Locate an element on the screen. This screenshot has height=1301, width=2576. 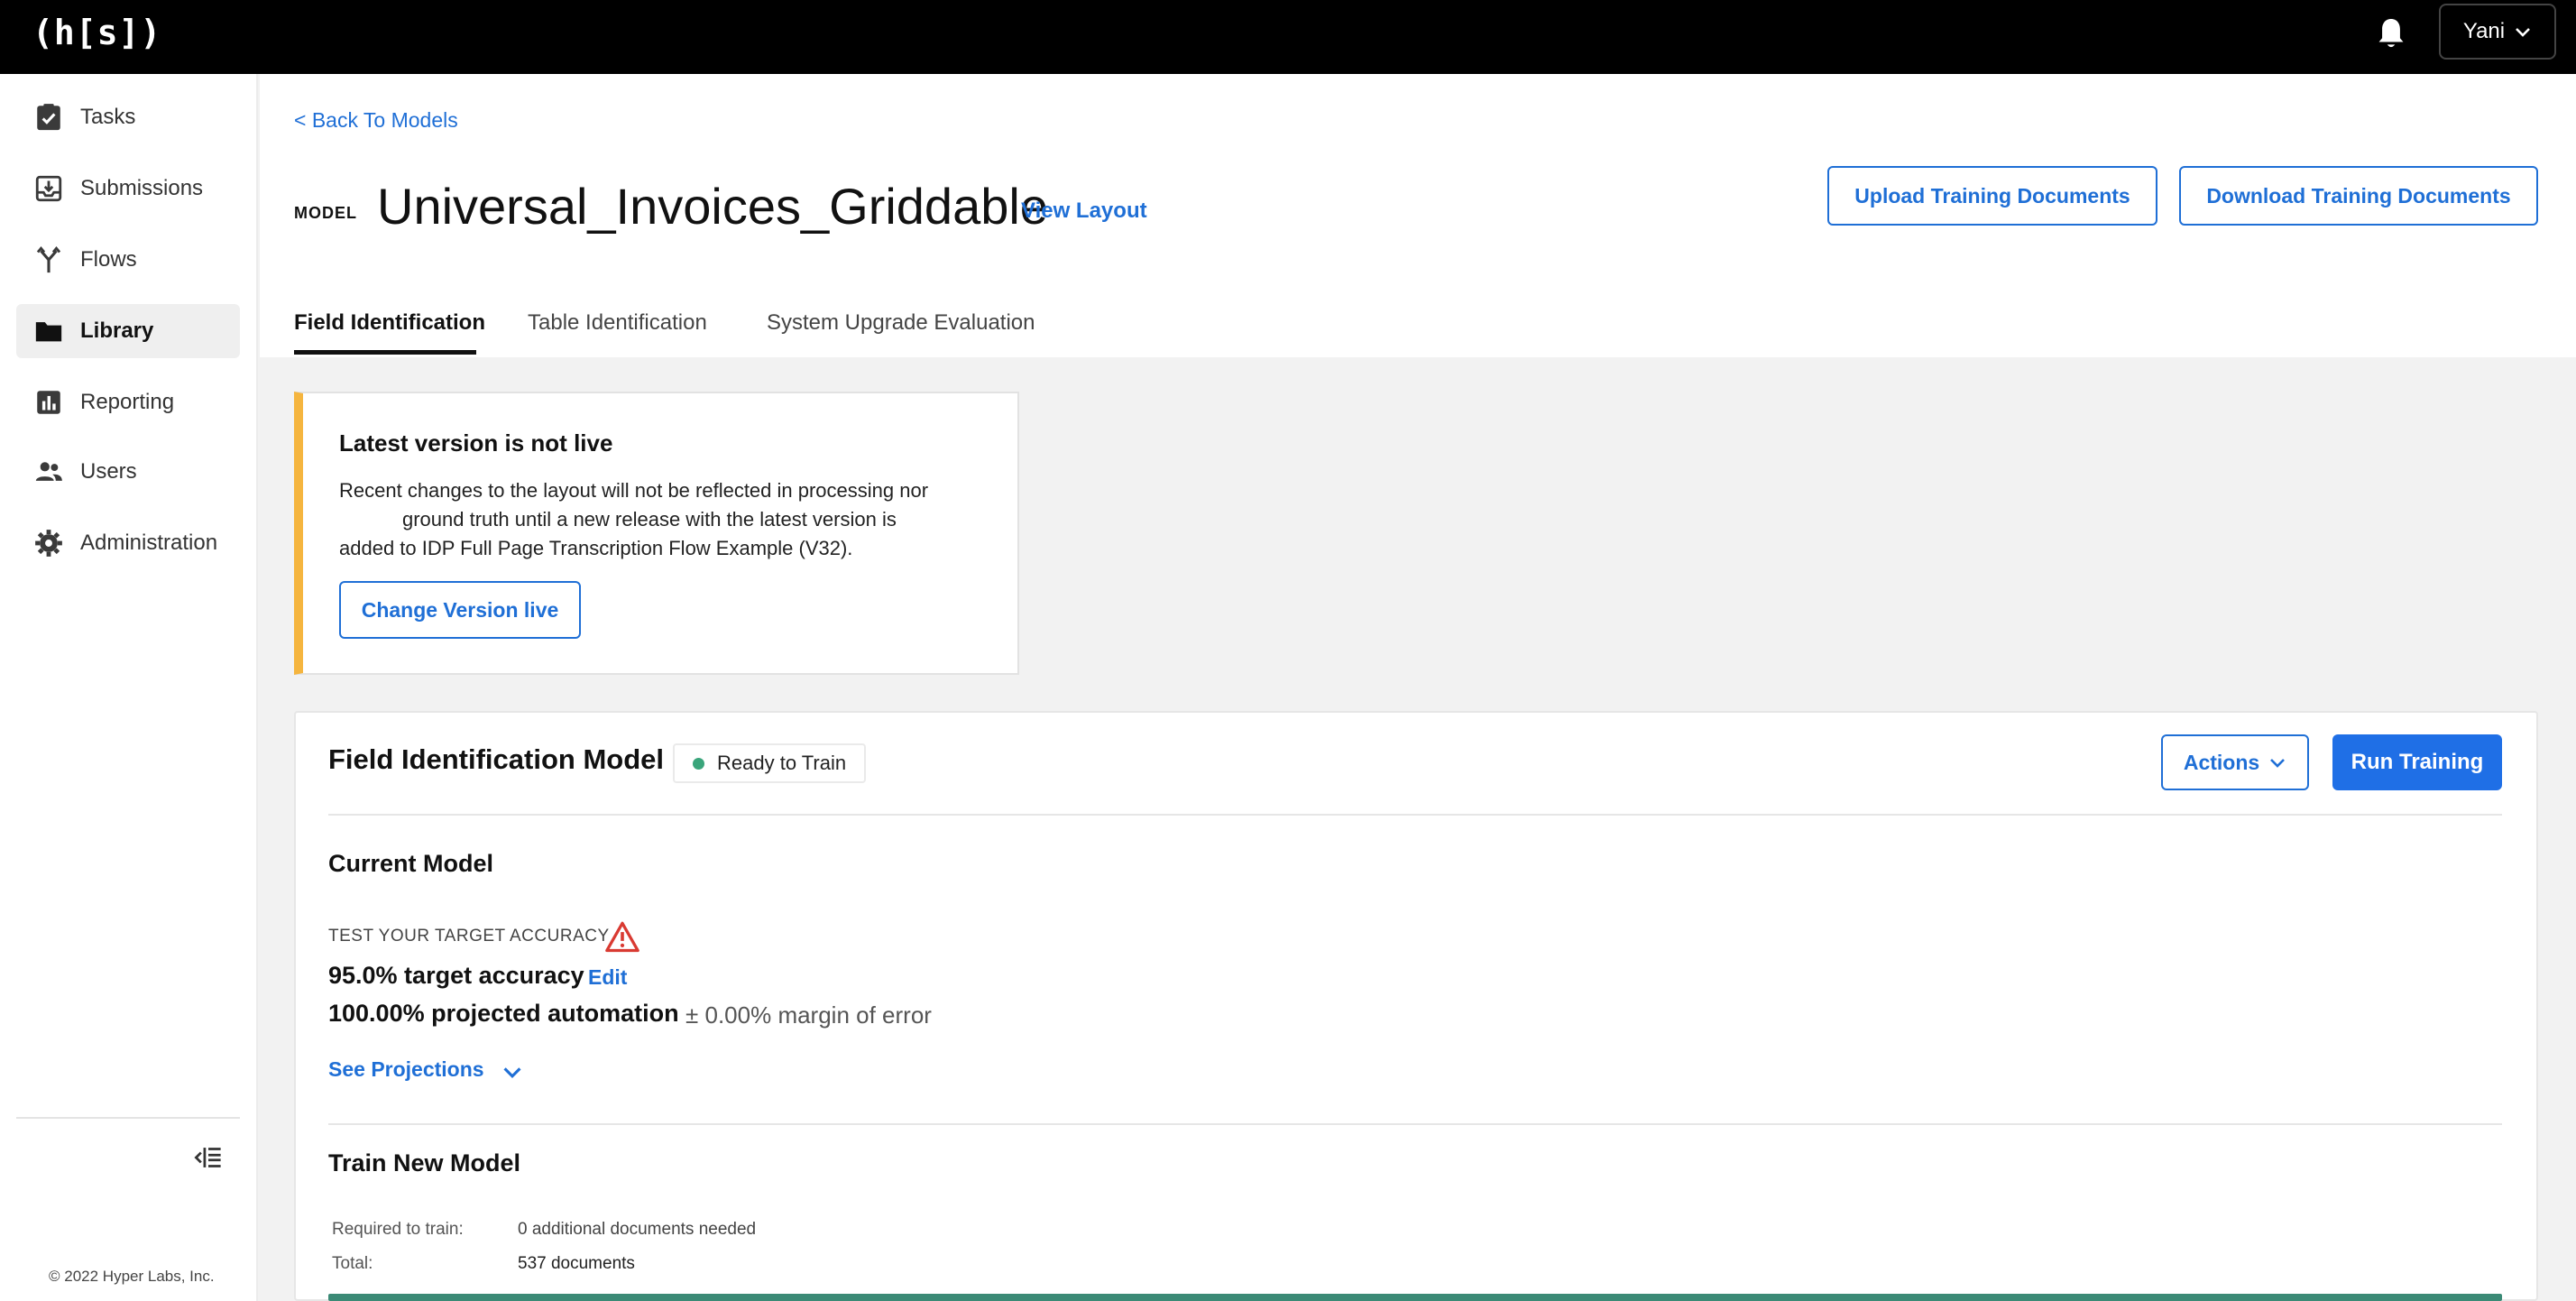
sidebar-item-label: Reporting is located at coordinates (127, 402).